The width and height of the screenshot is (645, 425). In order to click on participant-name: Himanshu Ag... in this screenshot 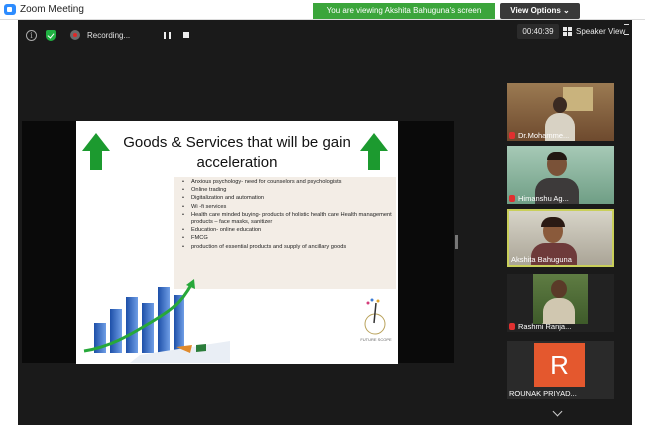, I will do `click(539, 198)`.